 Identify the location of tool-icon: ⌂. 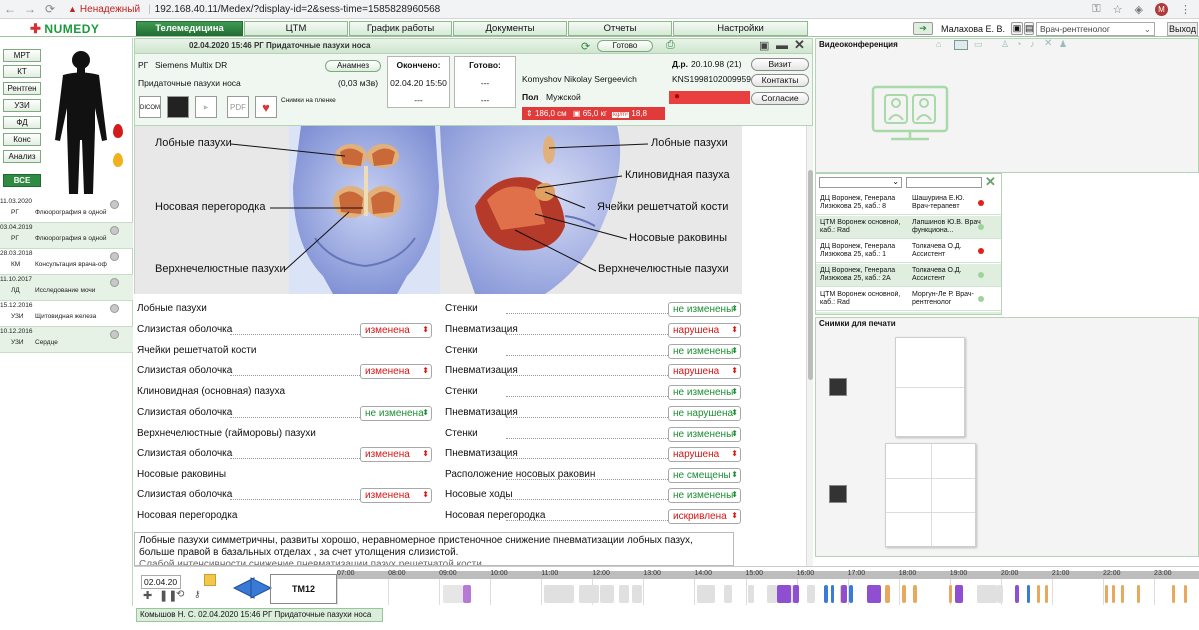
(938, 44).